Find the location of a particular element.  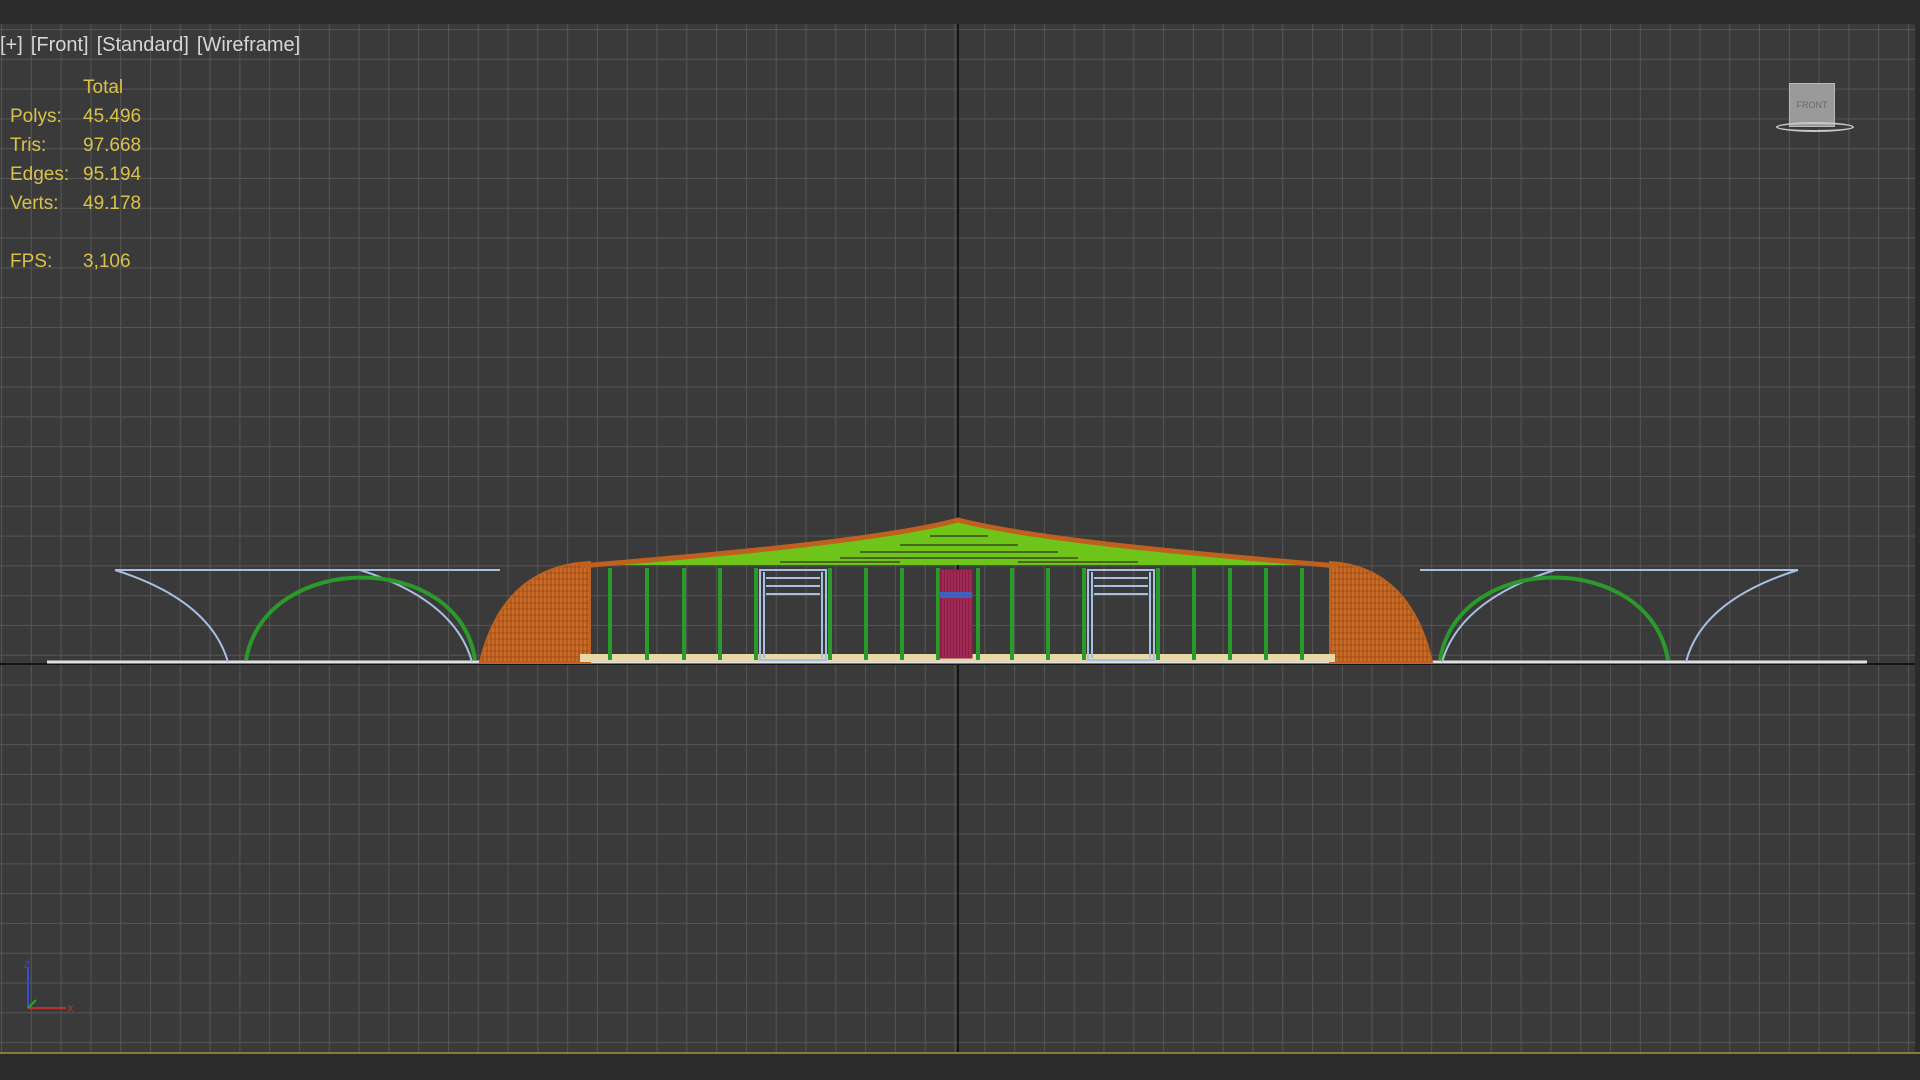

axis-tripod-y-line is located at coordinates (32, 1004).